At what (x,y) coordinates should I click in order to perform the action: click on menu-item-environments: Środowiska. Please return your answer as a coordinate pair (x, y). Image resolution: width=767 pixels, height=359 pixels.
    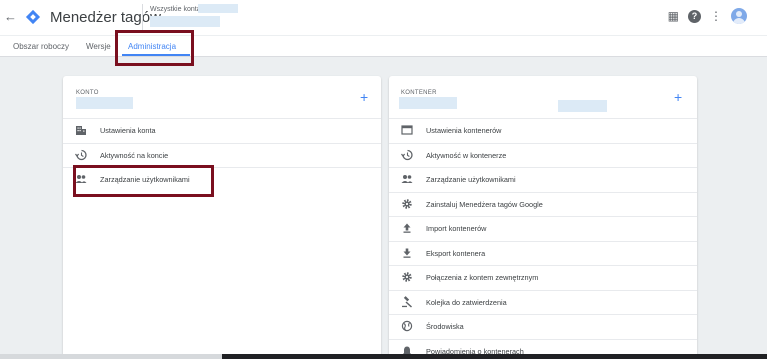
    Looking at the image, I should click on (543, 326).